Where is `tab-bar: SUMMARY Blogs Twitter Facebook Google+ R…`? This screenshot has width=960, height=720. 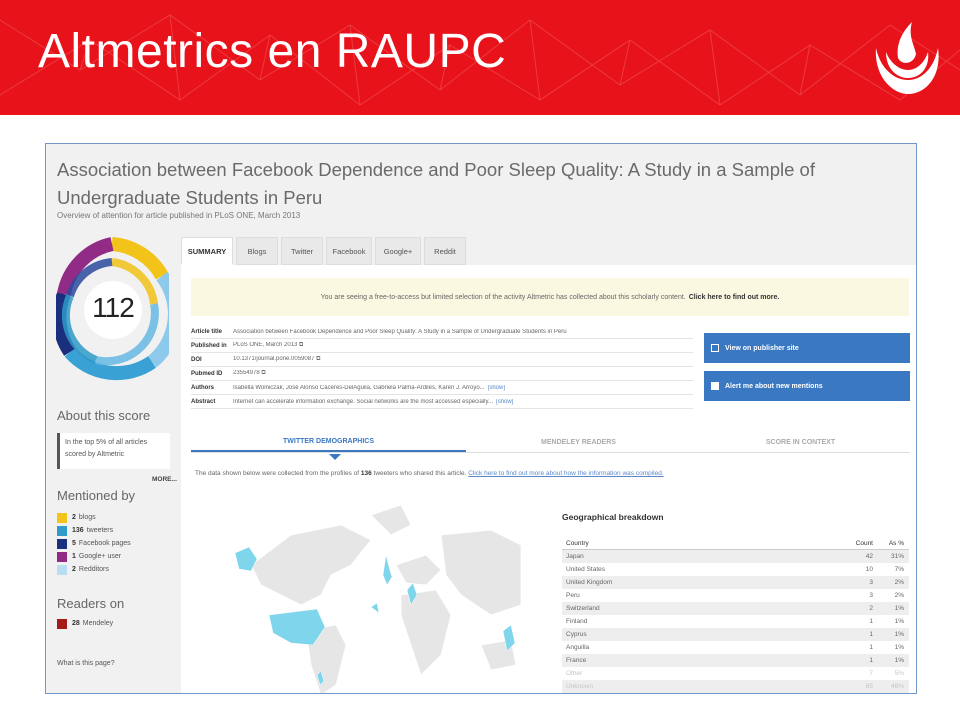 tab-bar: SUMMARY Blogs Twitter Facebook Google+ R… is located at coordinates (548, 251).